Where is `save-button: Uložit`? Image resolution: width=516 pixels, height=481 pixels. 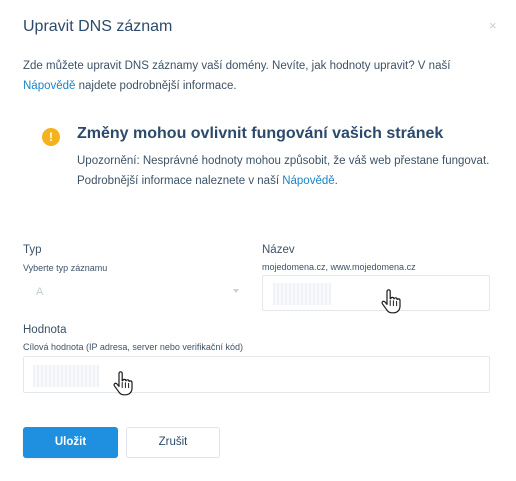 save-button: Uložit is located at coordinates (70, 442).